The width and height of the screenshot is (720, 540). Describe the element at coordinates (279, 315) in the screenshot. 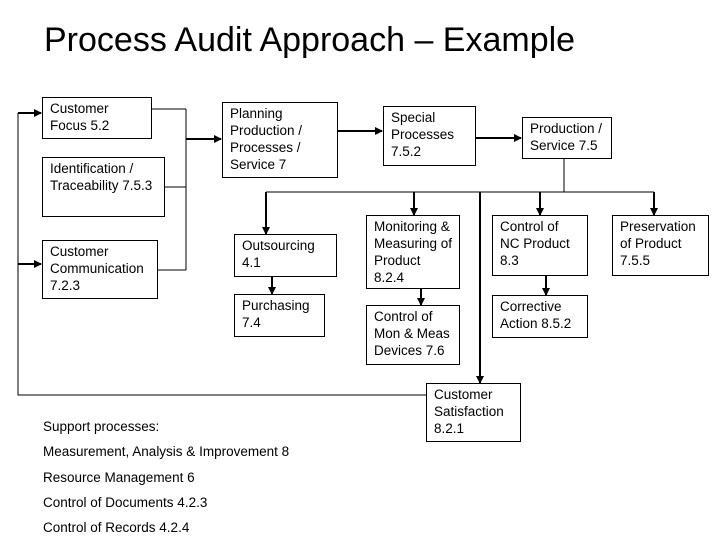

I see `box-purchasing: Purchasing 7.4` at that location.